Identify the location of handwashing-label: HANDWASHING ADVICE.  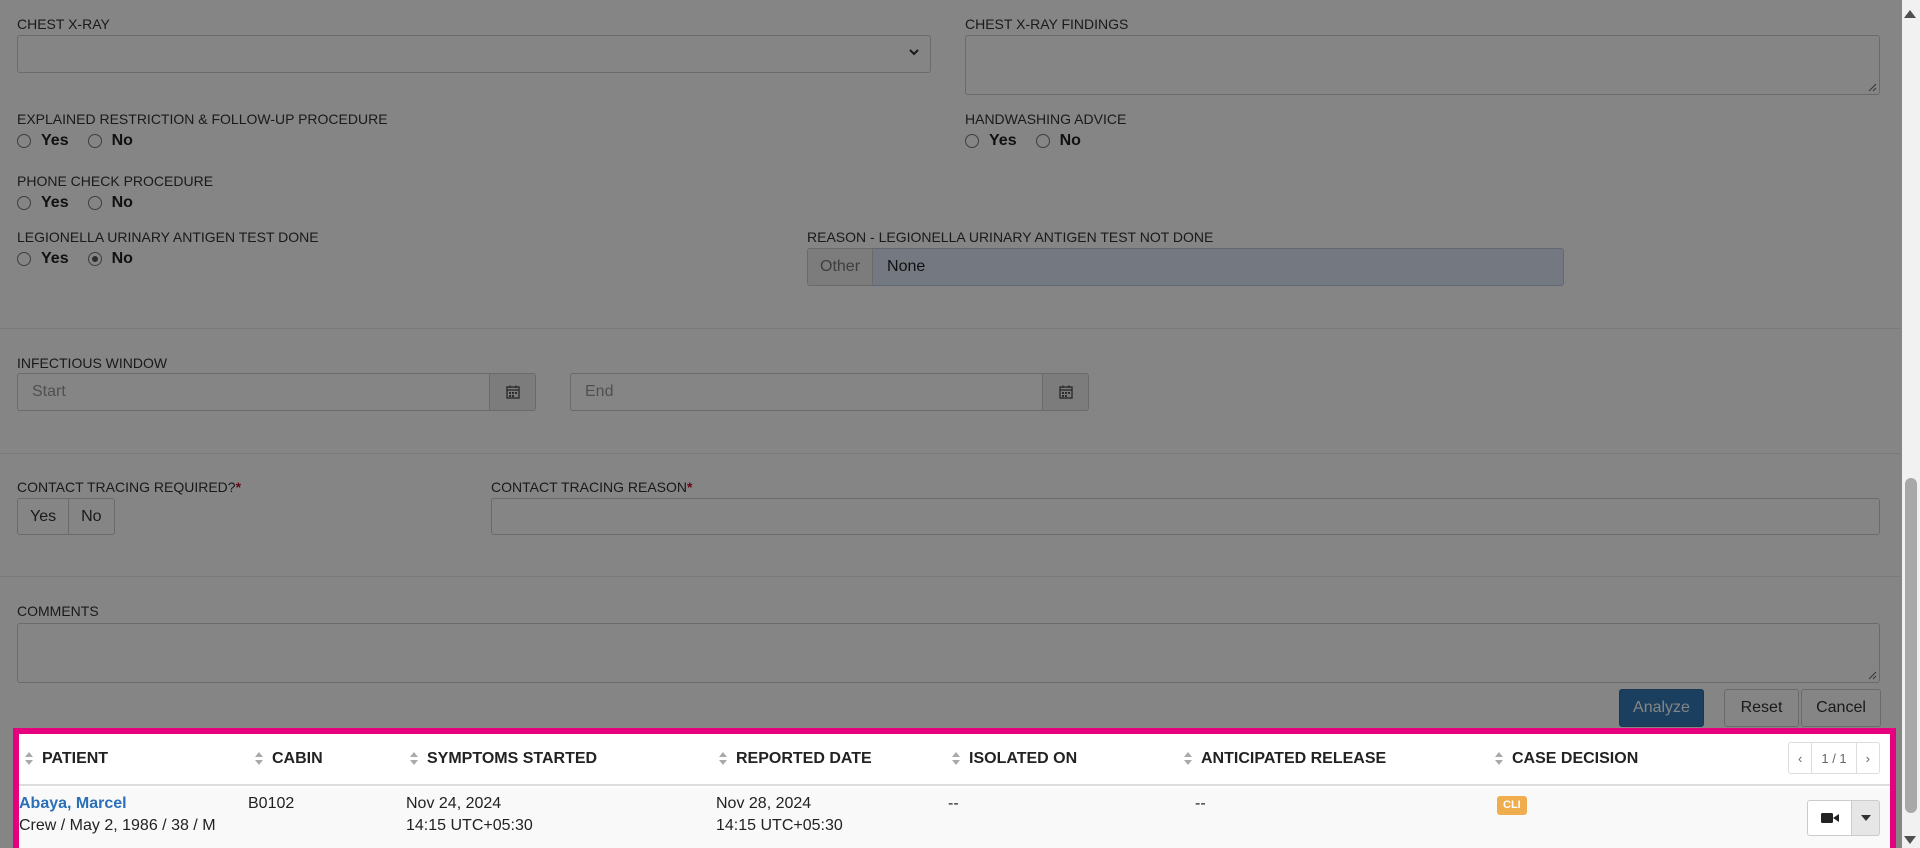
(1046, 119).